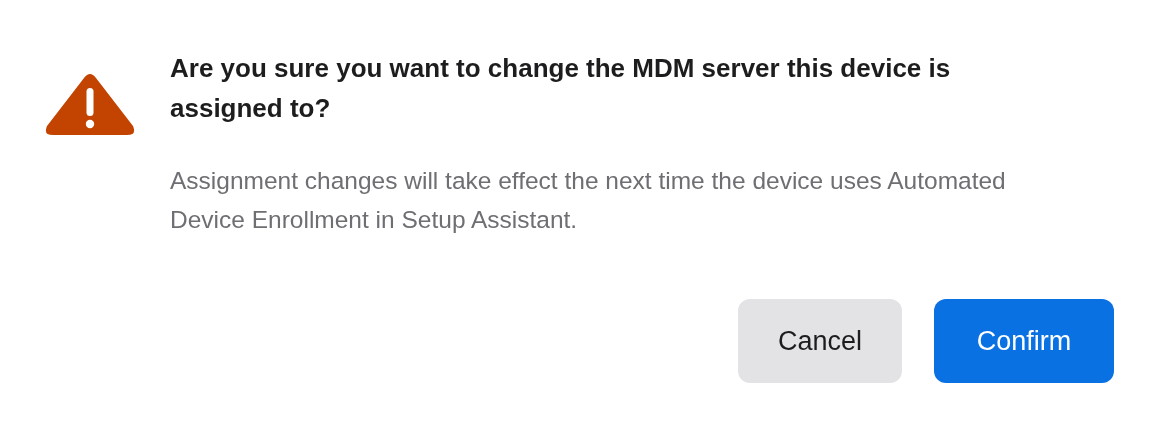 Image resolution: width=1156 pixels, height=446 pixels. What do you see at coordinates (1024, 341) in the screenshot?
I see `confirm-button: Confirm` at bounding box center [1024, 341].